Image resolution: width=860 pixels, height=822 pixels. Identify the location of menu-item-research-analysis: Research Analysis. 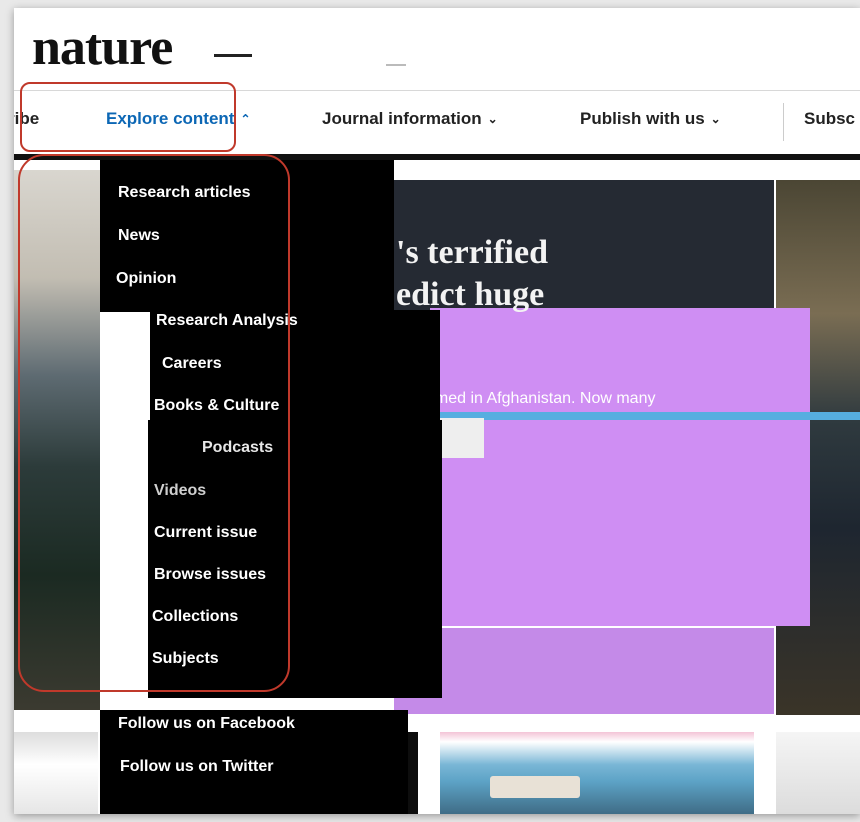
(227, 321).